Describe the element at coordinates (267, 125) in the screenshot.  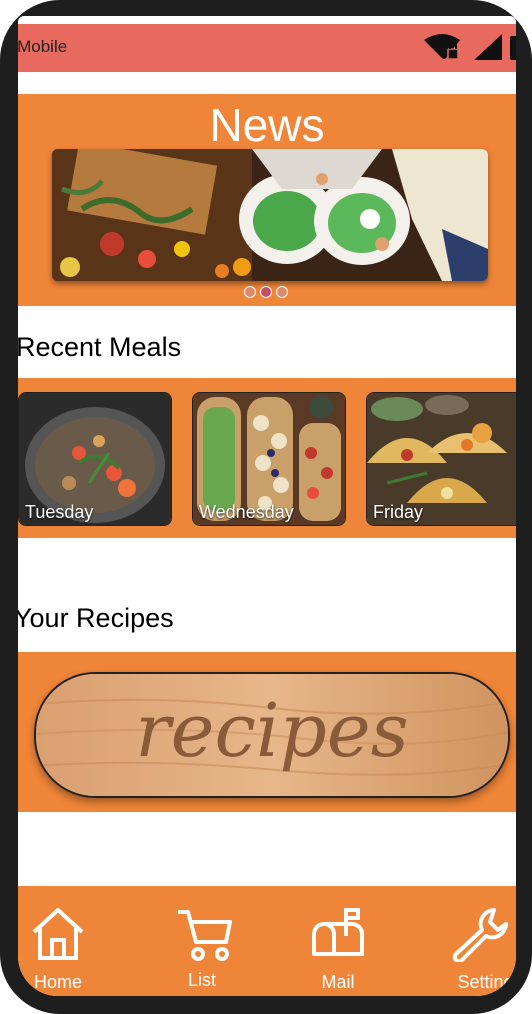
I see `news-title: News` at that location.